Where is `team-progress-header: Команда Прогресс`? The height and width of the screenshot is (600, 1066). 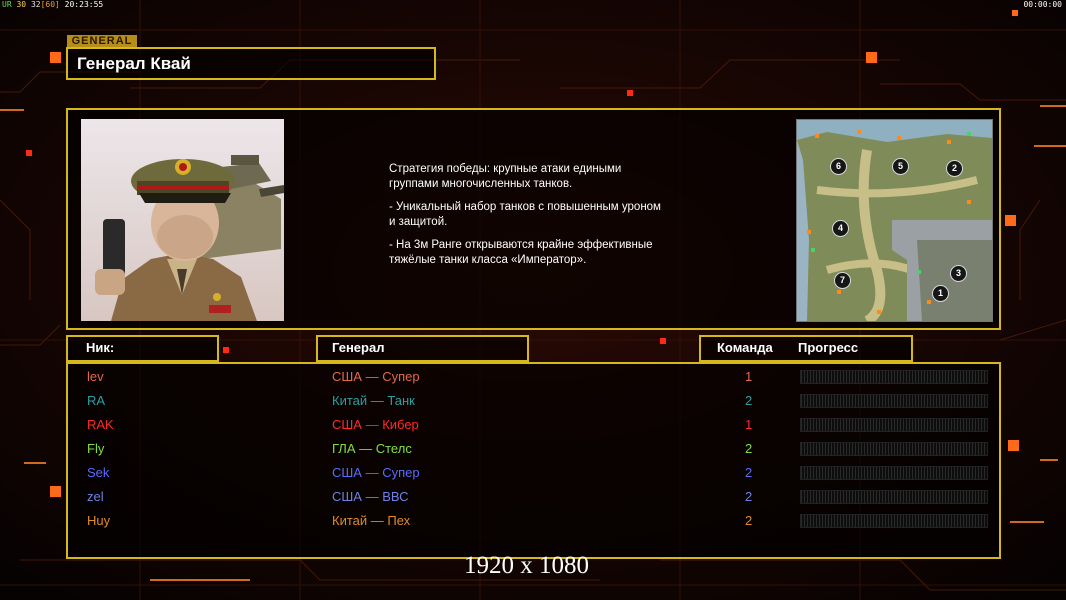 team-progress-header: Команда Прогресс is located at coordinates (806, 348).